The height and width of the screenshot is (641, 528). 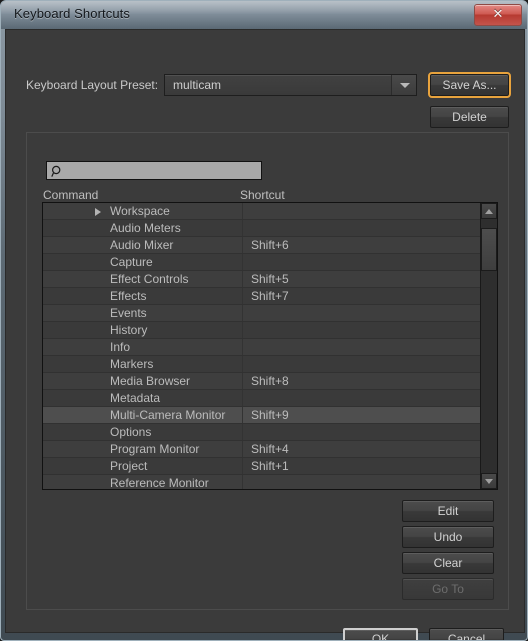 I want to click on row-command-label: Effects, so click(x=128, y=296).